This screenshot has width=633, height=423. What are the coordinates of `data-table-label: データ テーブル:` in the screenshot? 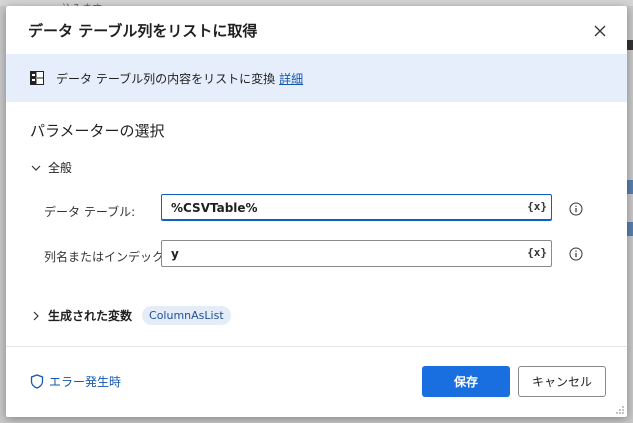 It's located at (90, 212).